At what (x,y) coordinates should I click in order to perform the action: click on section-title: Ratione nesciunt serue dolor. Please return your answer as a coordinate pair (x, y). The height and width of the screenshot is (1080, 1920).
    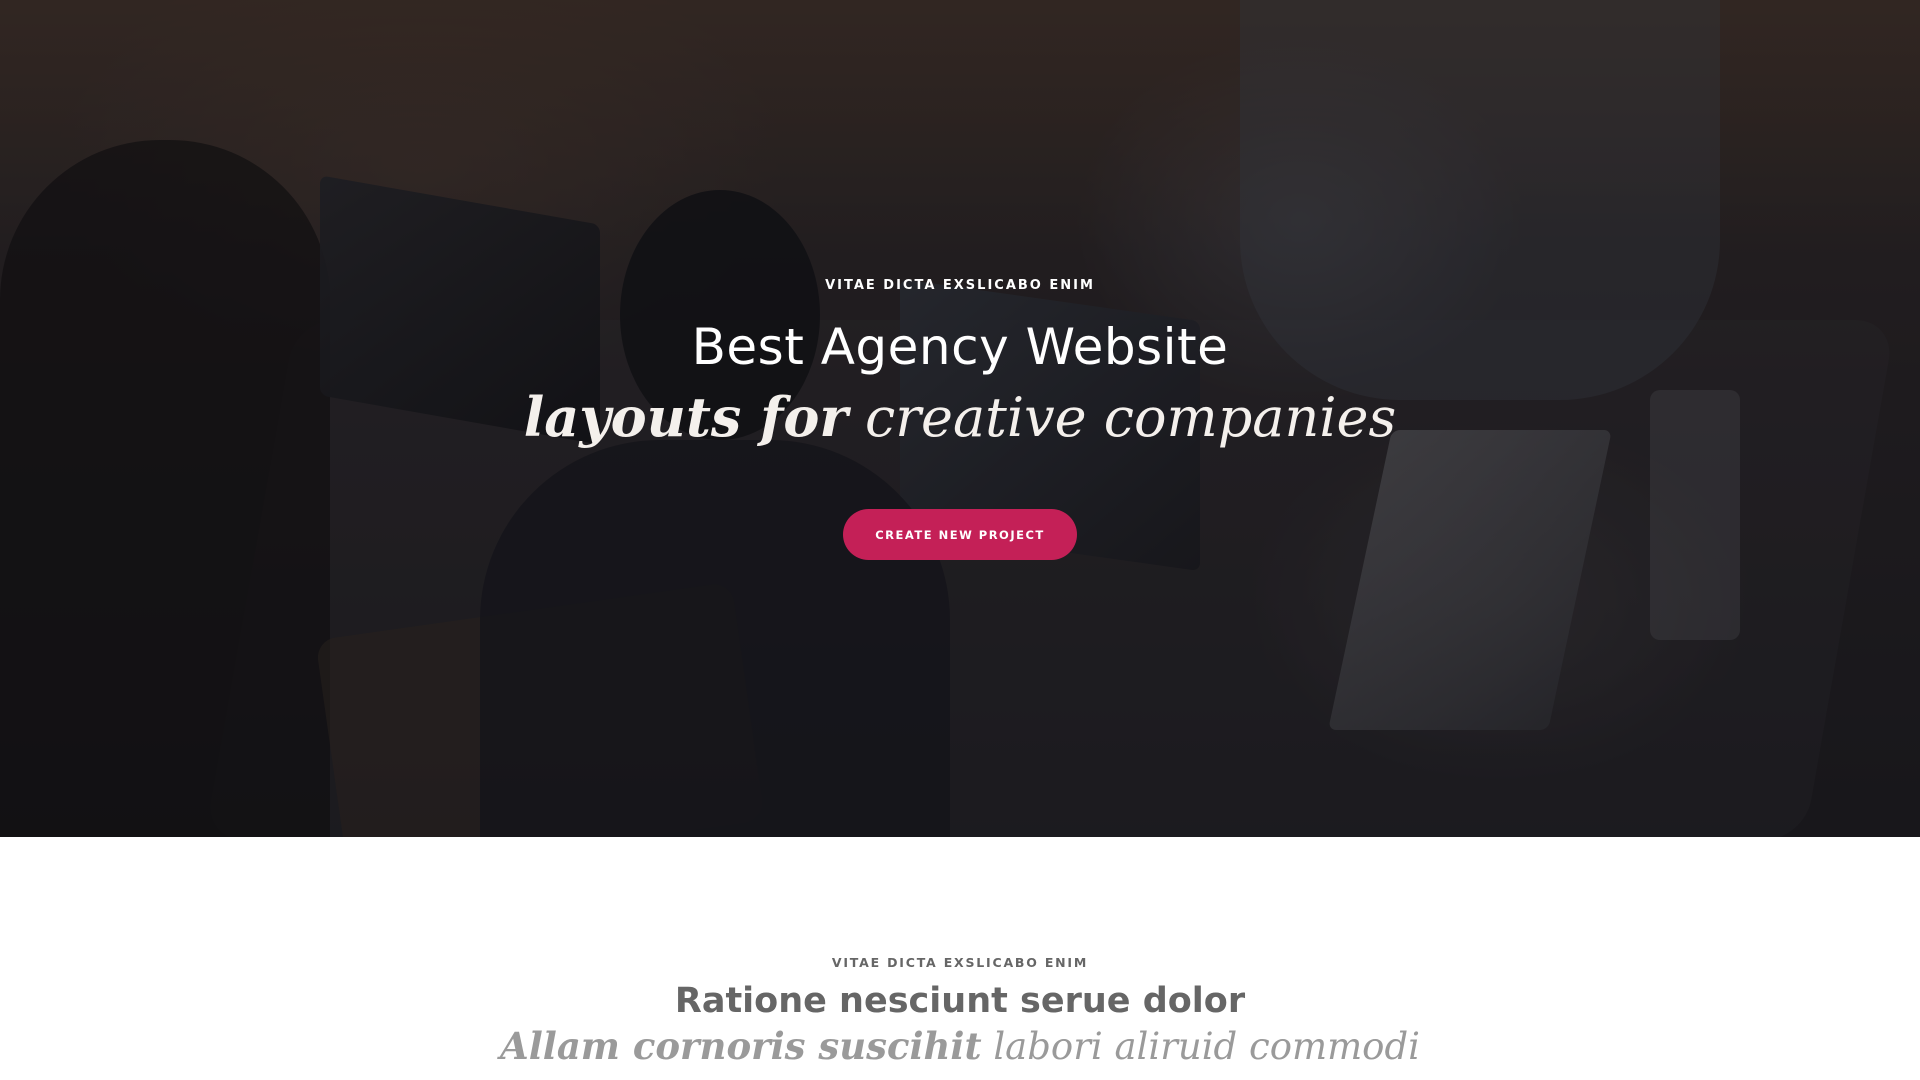
    Looking at the image, I should click on (960, 1001).